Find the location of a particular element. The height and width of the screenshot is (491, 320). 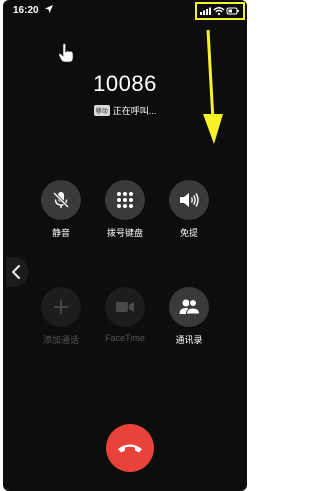

mute-circle is located at coordinates (61, 200).